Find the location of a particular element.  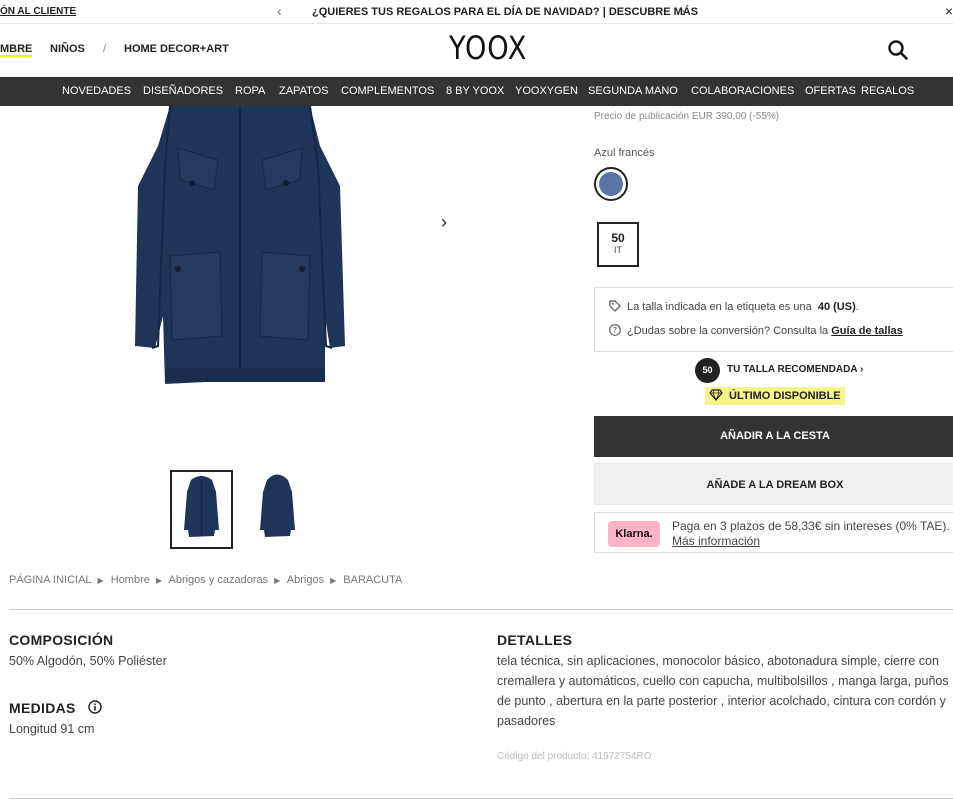

breadcrumb-home: PÁGINA INICIAL is located at coordinates (50, 580).